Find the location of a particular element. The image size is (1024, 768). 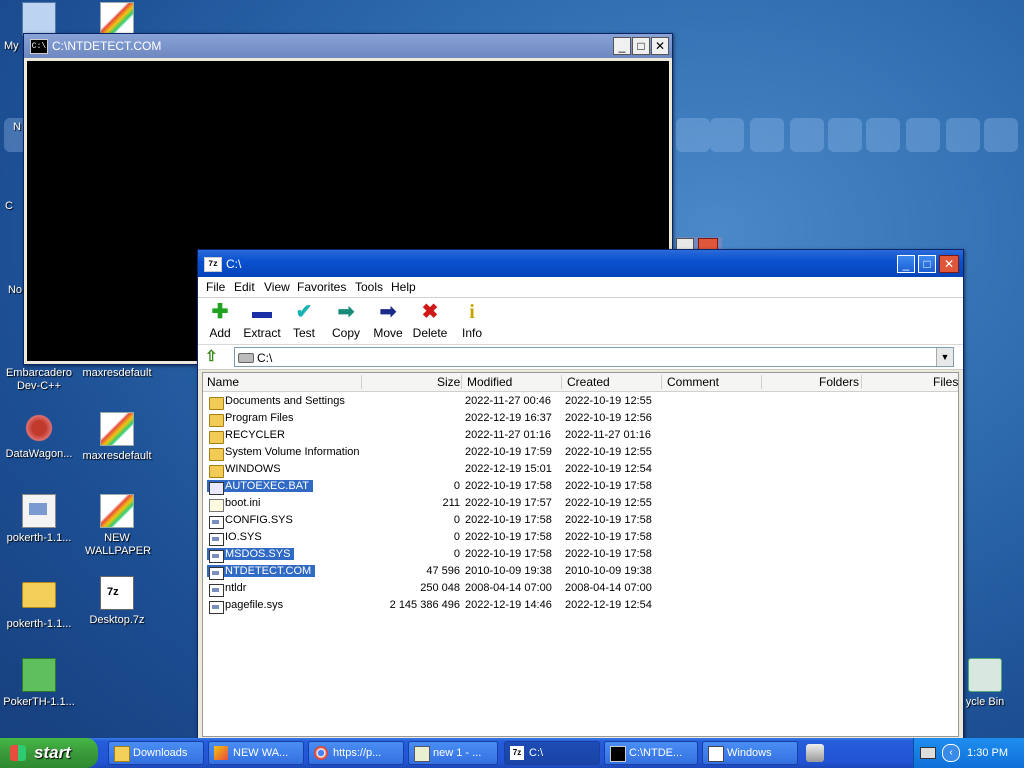

console-close-button: ✕ is located at coordinates (660, 46).